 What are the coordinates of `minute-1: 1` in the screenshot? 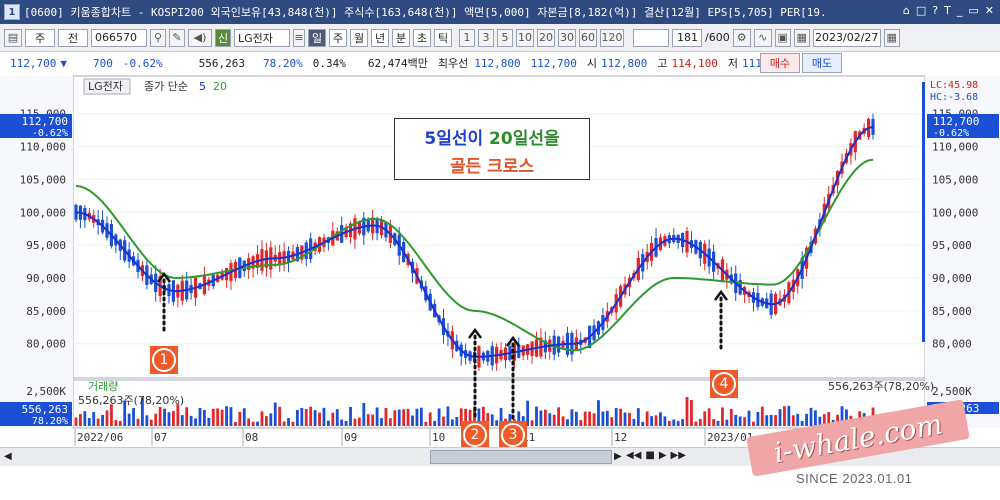 It's located at (467, 37).